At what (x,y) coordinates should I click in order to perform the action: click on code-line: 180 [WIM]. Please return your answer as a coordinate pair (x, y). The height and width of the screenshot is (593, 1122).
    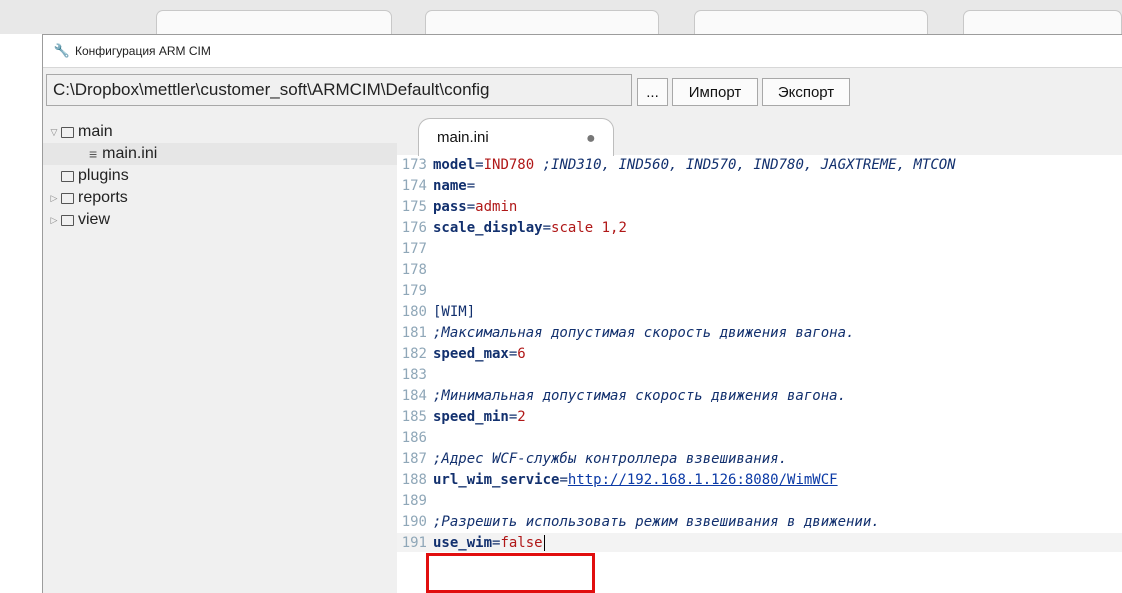
    Looking at the image, I should click on (436, 311).